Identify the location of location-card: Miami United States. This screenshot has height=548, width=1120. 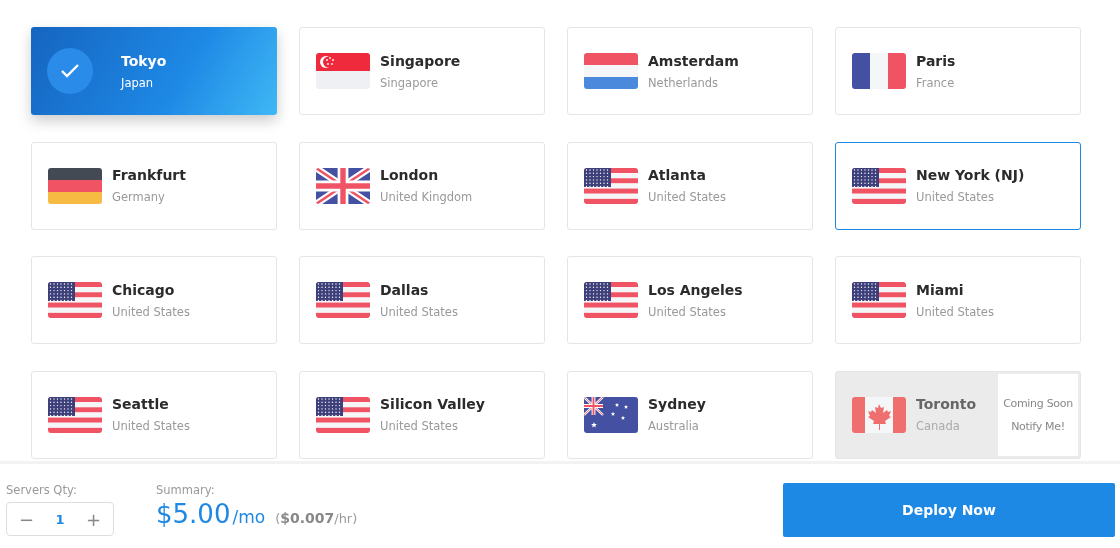
(958, 300).